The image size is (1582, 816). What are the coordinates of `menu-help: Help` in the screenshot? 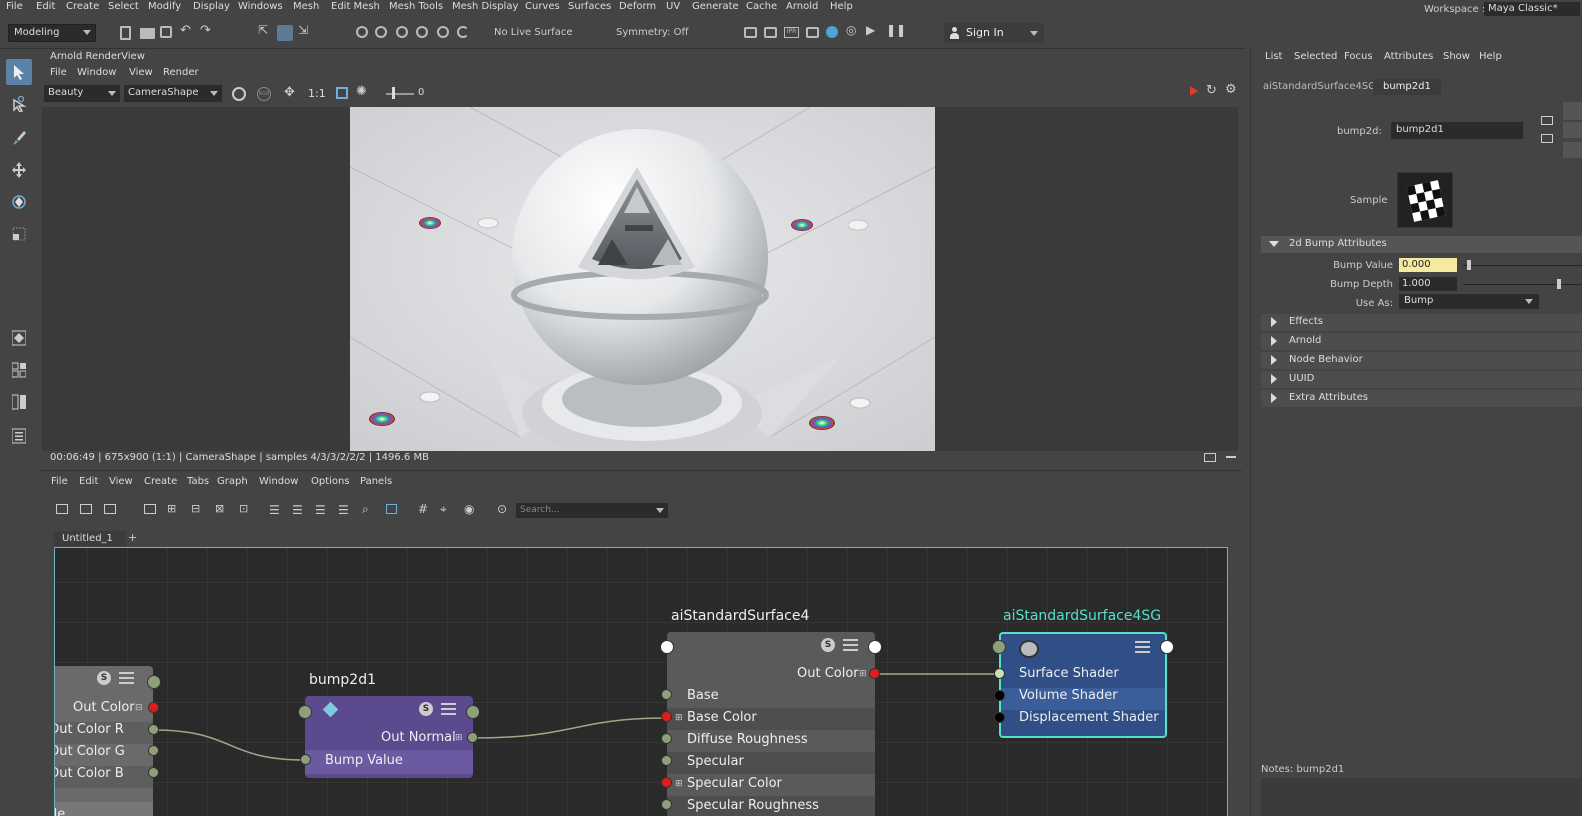 It's located at (841, 6).